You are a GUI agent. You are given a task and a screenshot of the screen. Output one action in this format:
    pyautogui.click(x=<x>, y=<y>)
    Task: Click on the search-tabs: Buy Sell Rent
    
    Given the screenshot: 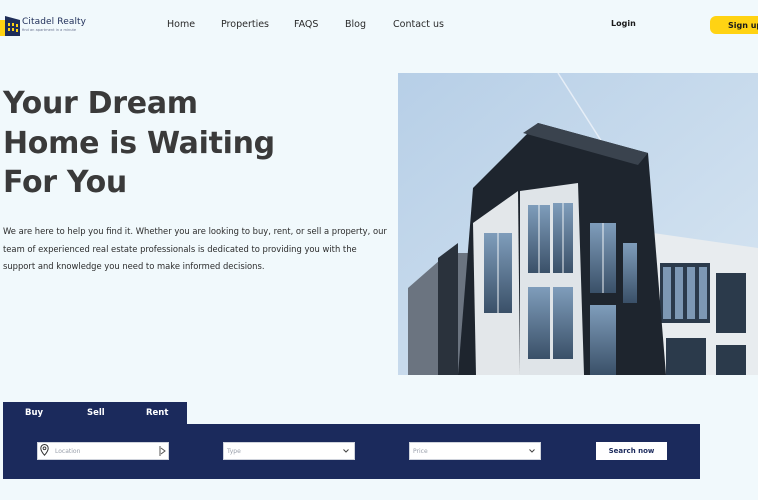 What is the action you would take?
    pyautogui.click(x=95, y=414)
    